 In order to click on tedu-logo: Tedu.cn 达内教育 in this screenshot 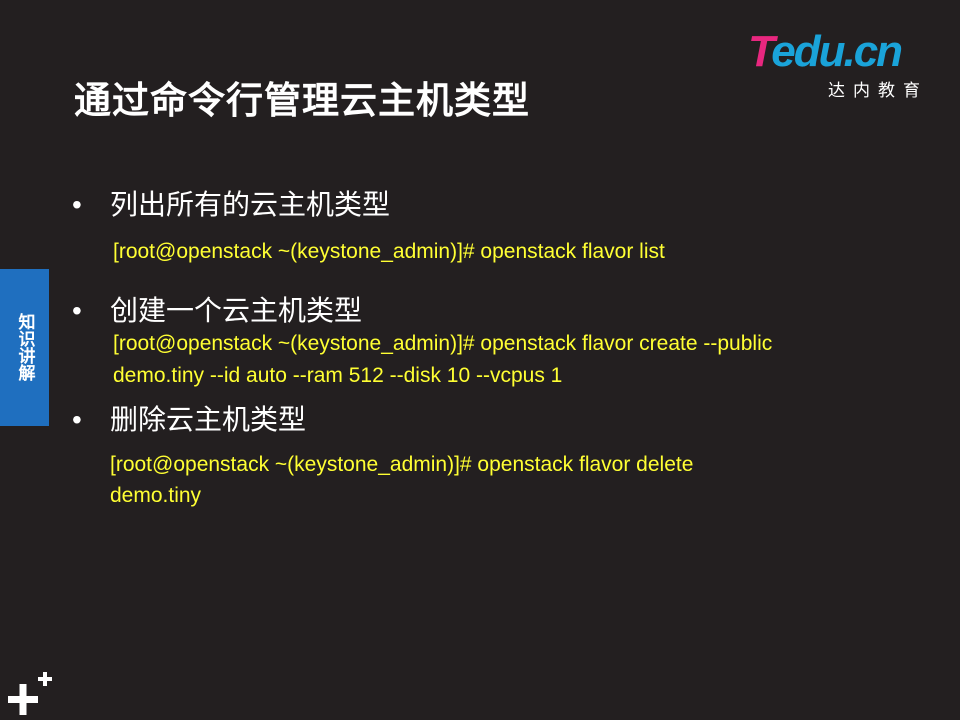, I will do `click(840, 64)`.